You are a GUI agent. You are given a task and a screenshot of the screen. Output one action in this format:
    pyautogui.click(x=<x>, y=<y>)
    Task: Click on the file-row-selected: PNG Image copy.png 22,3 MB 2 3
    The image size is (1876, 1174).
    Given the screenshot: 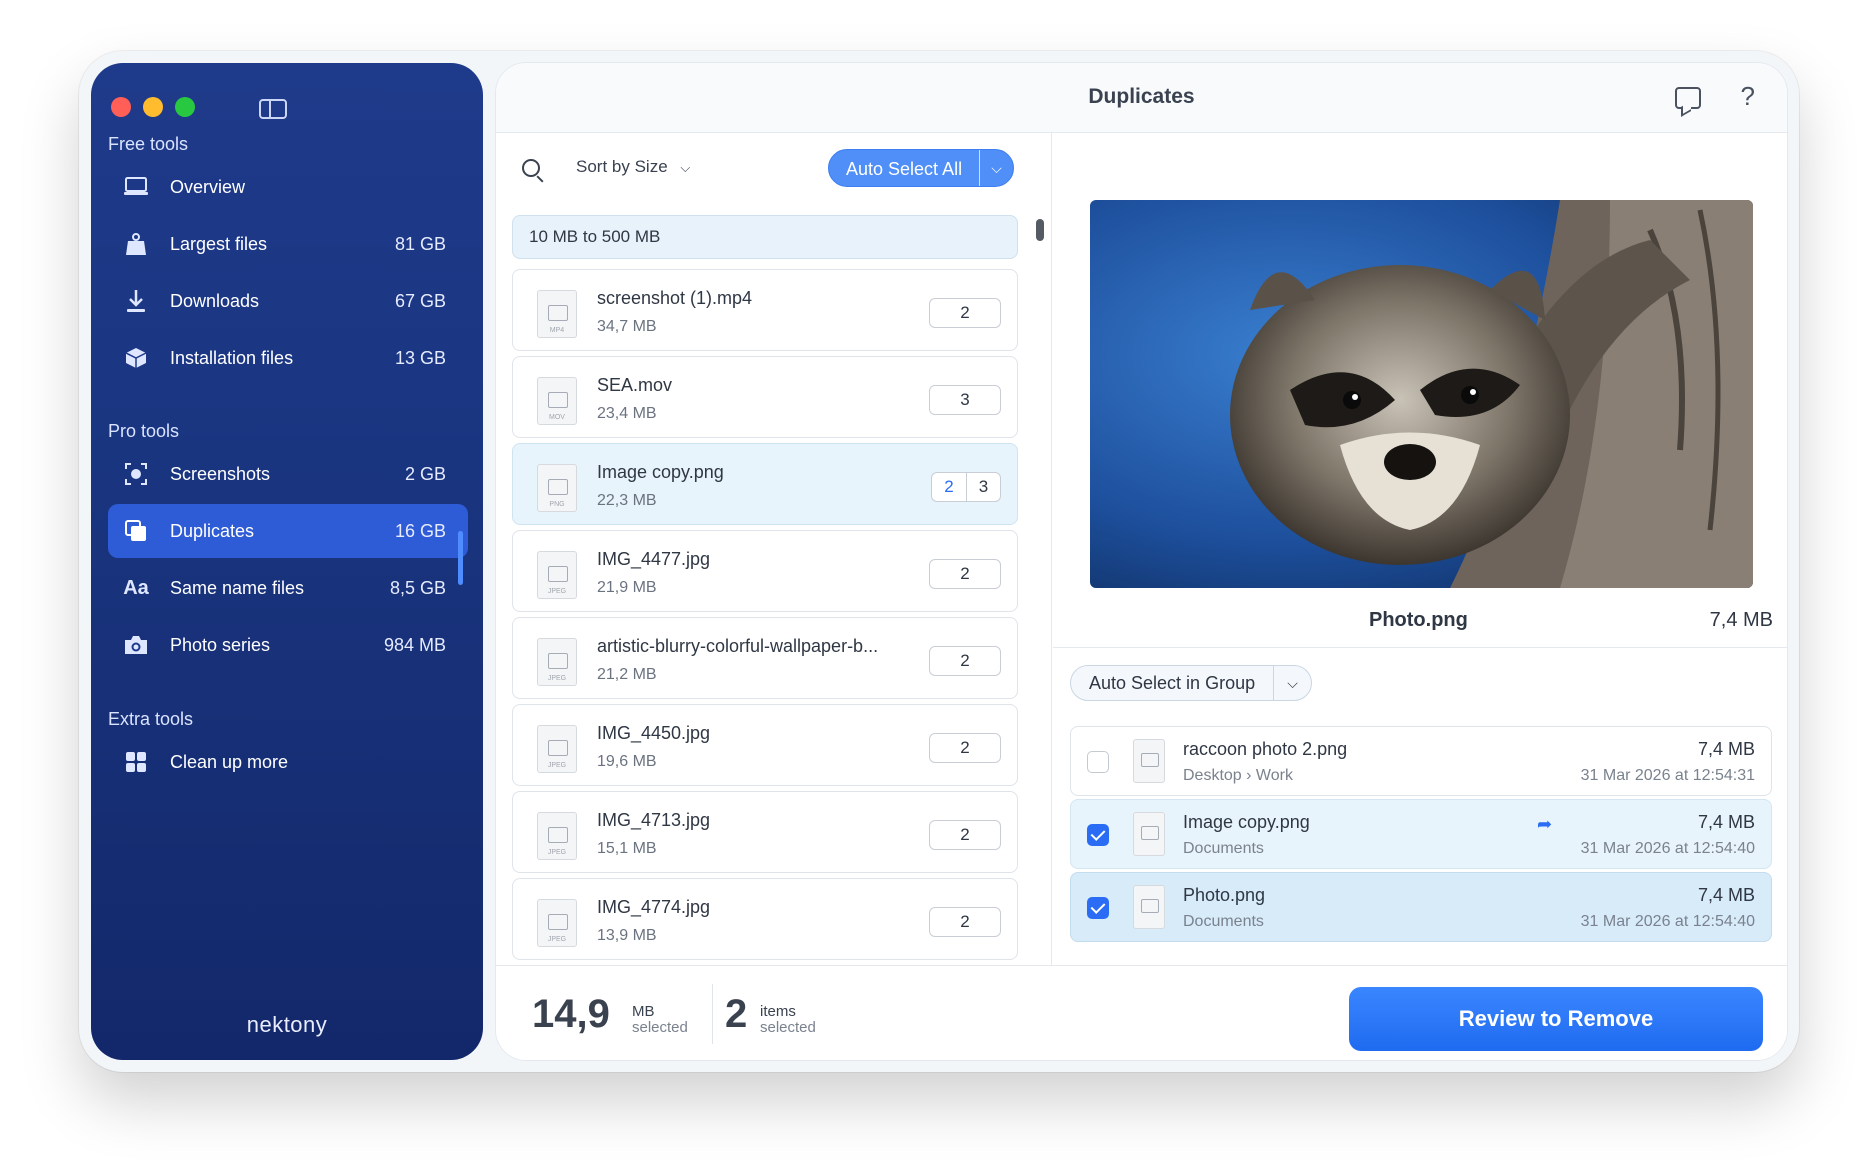 What is the action you would take?
    pyautogui.click(x=765, y=484)
    